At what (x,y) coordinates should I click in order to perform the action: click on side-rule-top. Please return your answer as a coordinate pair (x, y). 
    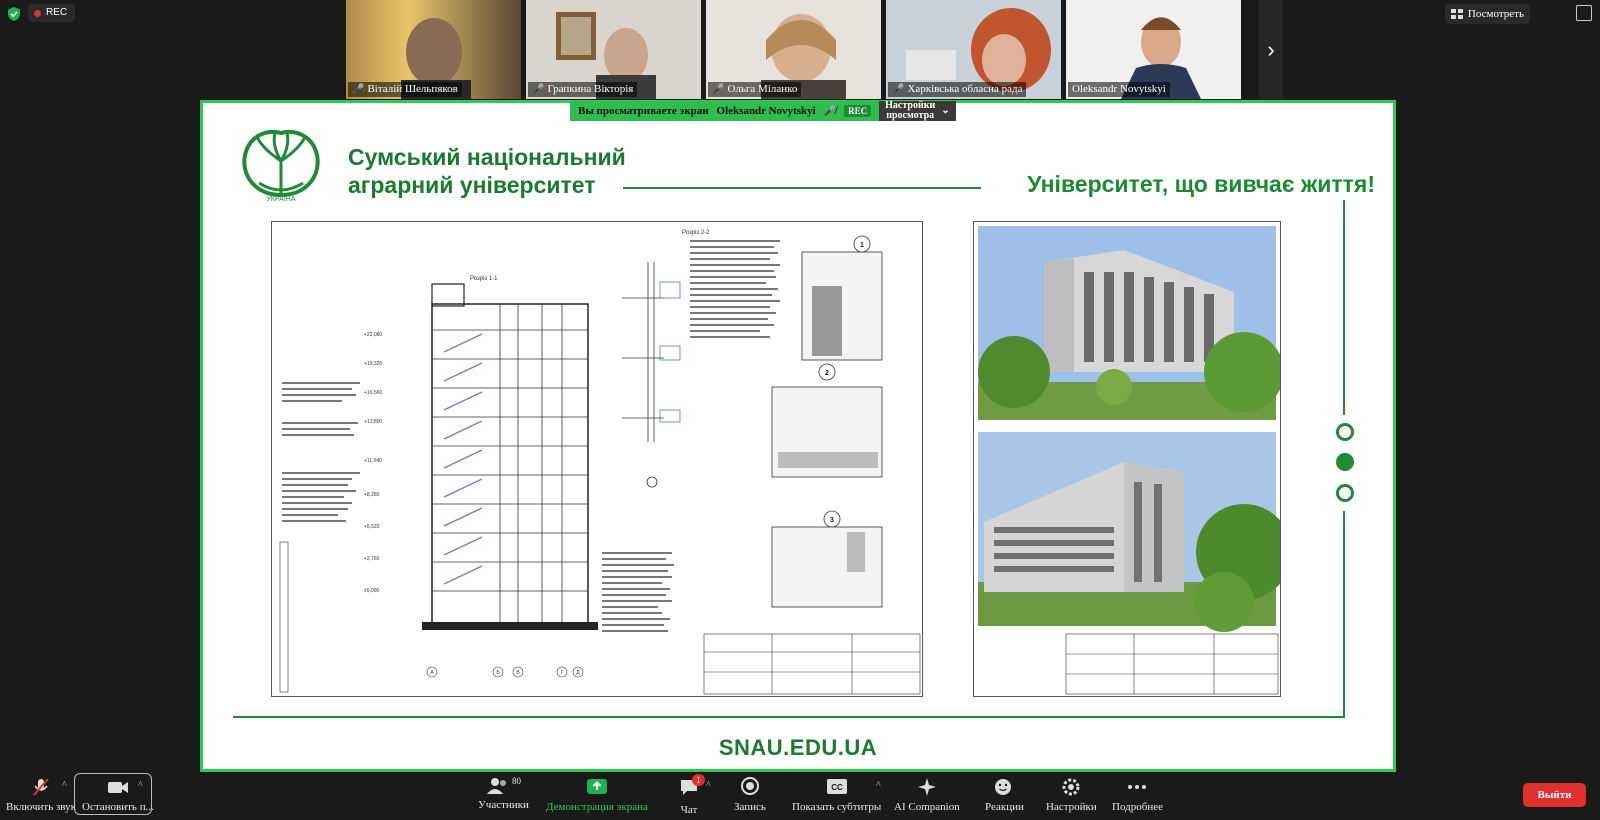
    Looking at the image, I should click on (1344, 307).